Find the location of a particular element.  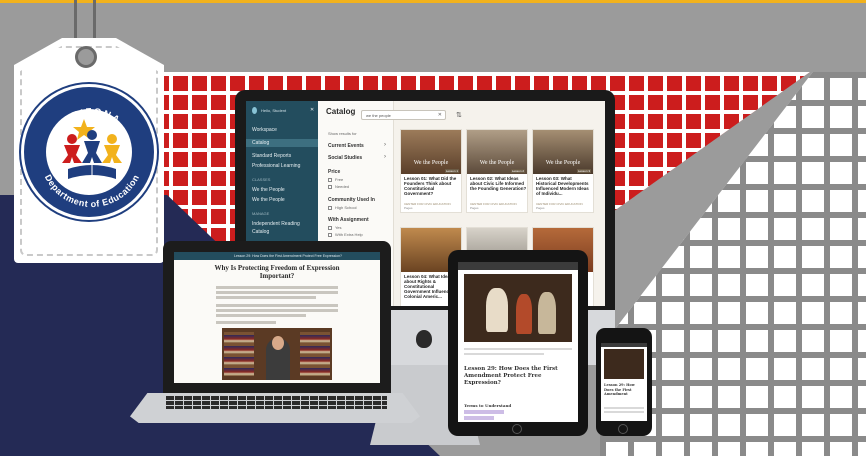

assign-help-label: With Extra Help is located at coordinates (349, 234).